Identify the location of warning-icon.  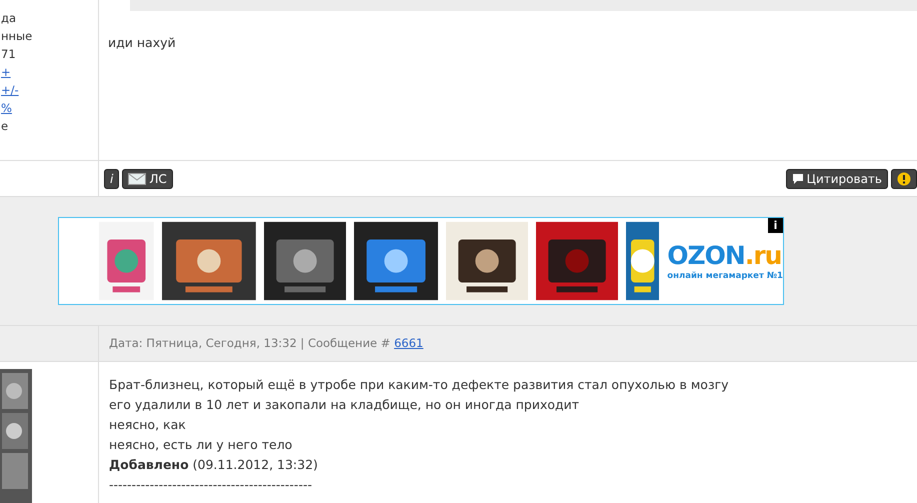
(904, 179).